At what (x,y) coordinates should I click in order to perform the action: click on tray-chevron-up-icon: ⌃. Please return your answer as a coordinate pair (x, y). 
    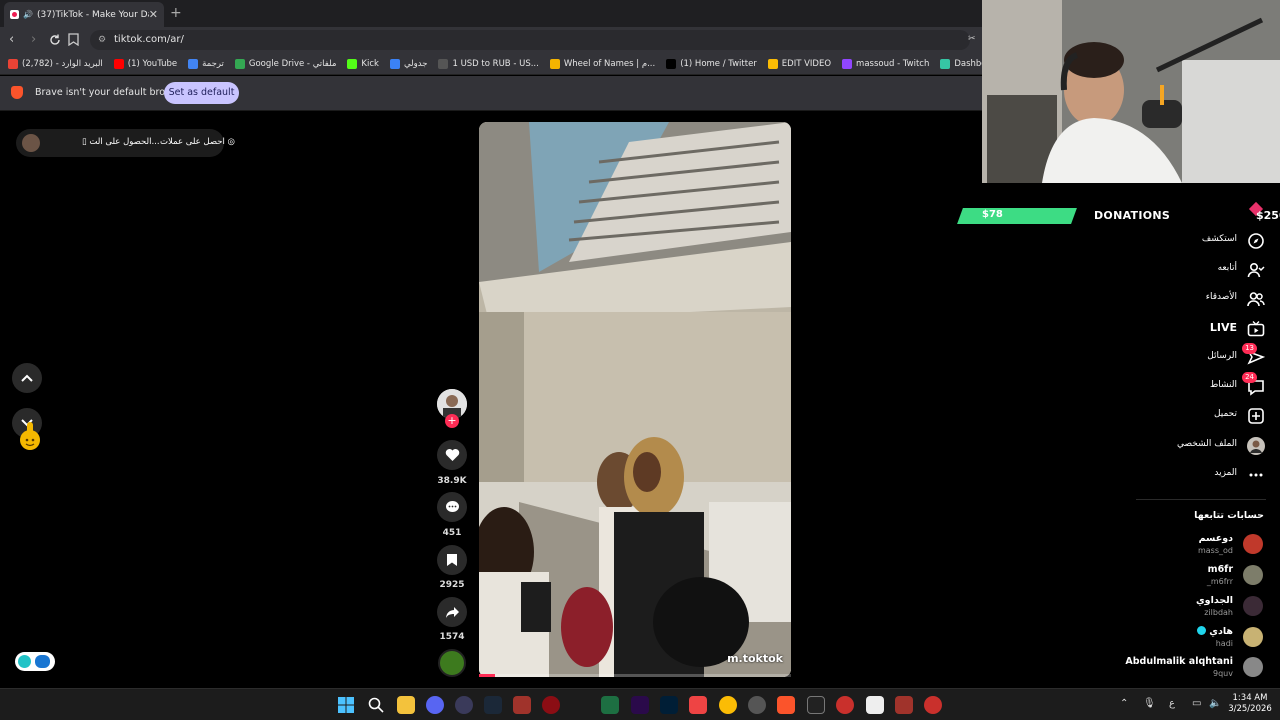
    Looking at the image, I should click on (1124, 703).